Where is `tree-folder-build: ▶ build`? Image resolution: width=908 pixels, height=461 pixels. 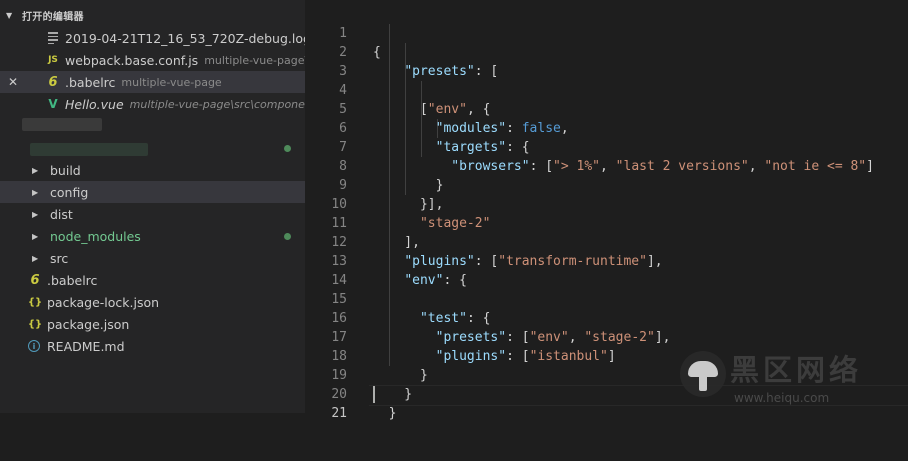 tree-folder-build: ▶ build is located at coordinates (152, 170).